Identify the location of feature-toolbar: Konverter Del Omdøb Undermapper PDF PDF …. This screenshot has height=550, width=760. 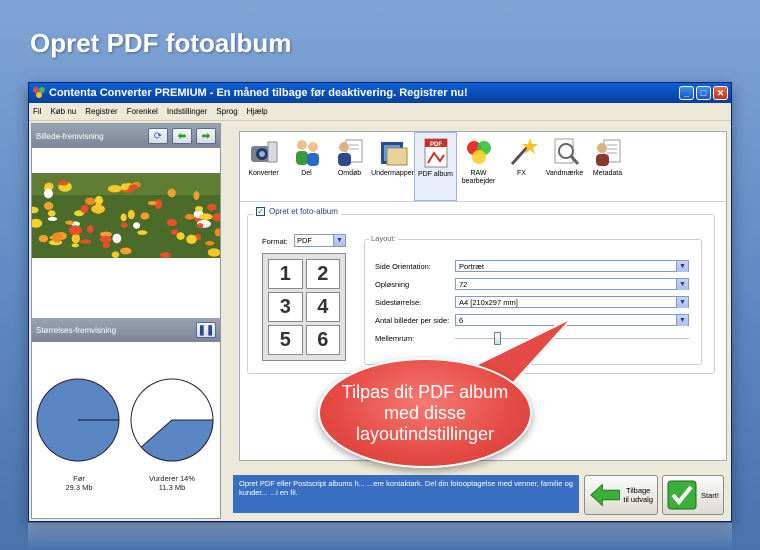
(483, 167).